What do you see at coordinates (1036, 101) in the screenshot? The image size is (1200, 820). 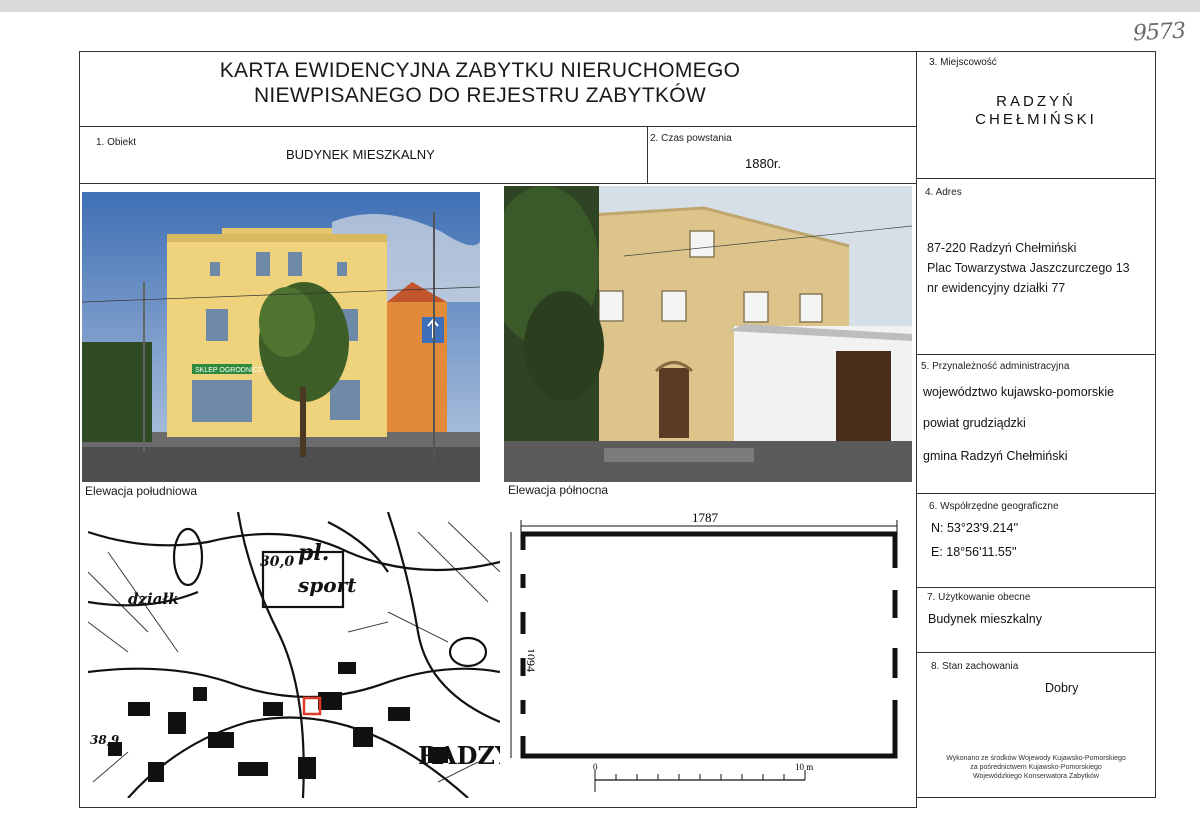 I see `miejscowosc-line-1: RADZYŃ` at bounding box center [1036, 101].